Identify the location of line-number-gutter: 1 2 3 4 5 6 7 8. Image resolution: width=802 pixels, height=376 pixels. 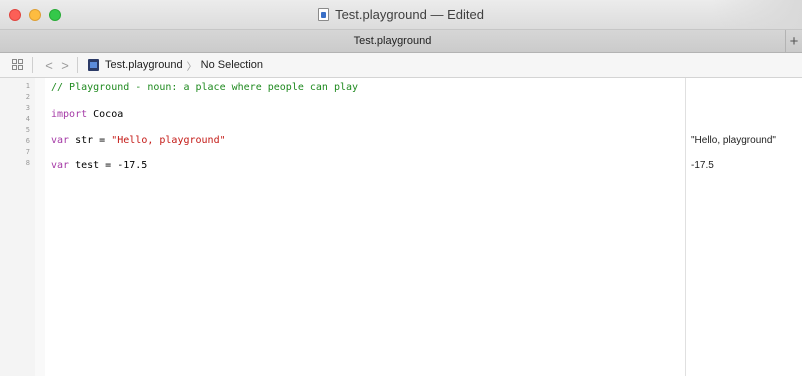
(17, 227).